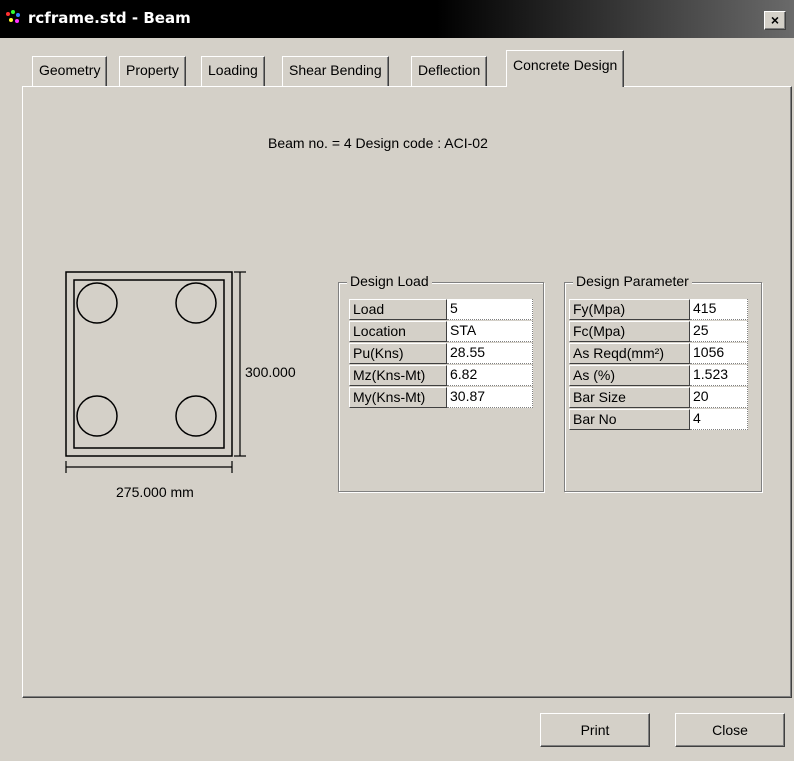  I want to click on pu-label: Pu(Kns), so click(398, 353).